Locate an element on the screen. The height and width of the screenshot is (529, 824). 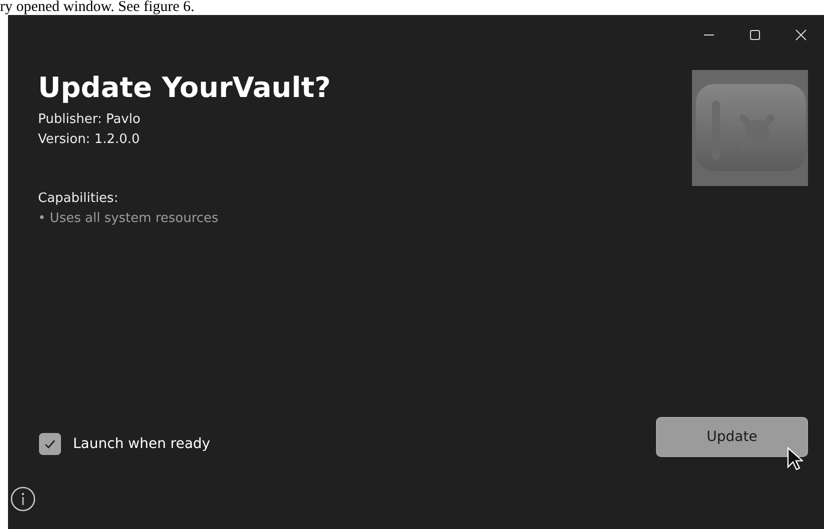
capability-item: • Uses all system resources is located at coordinates (129, 219).